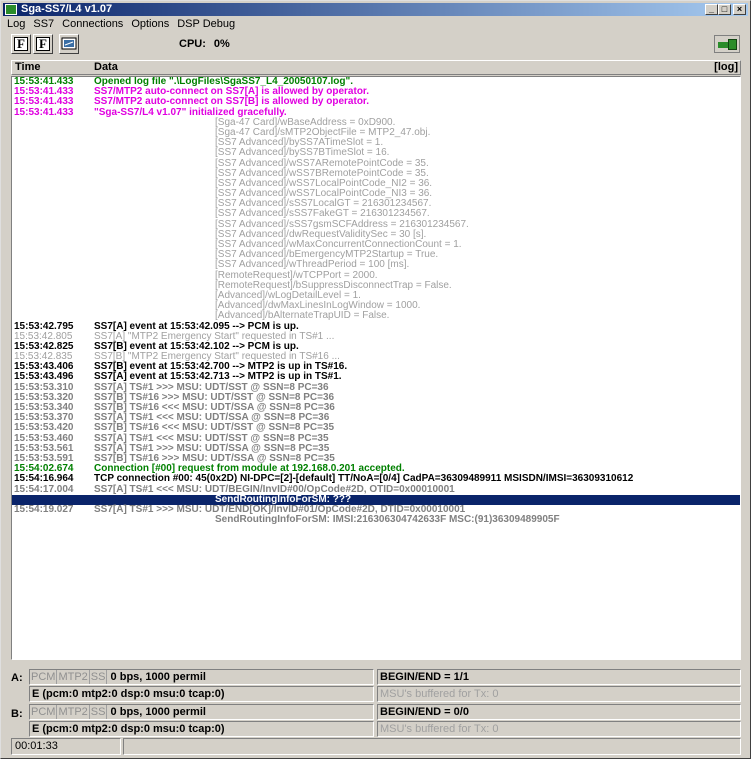  What do you see at coordinates (44, 509) in the screenshot?
I see `log-time: 15:54:19.027` at bounding box center [44, 509].